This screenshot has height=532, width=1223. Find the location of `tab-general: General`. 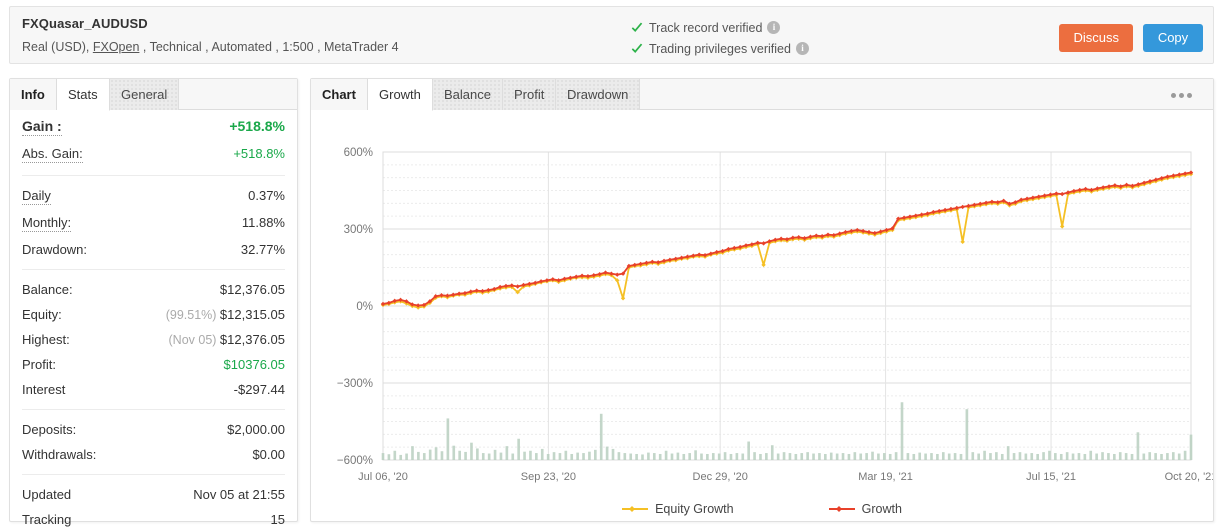

tab-general: General is located at coordinates (145, 94).